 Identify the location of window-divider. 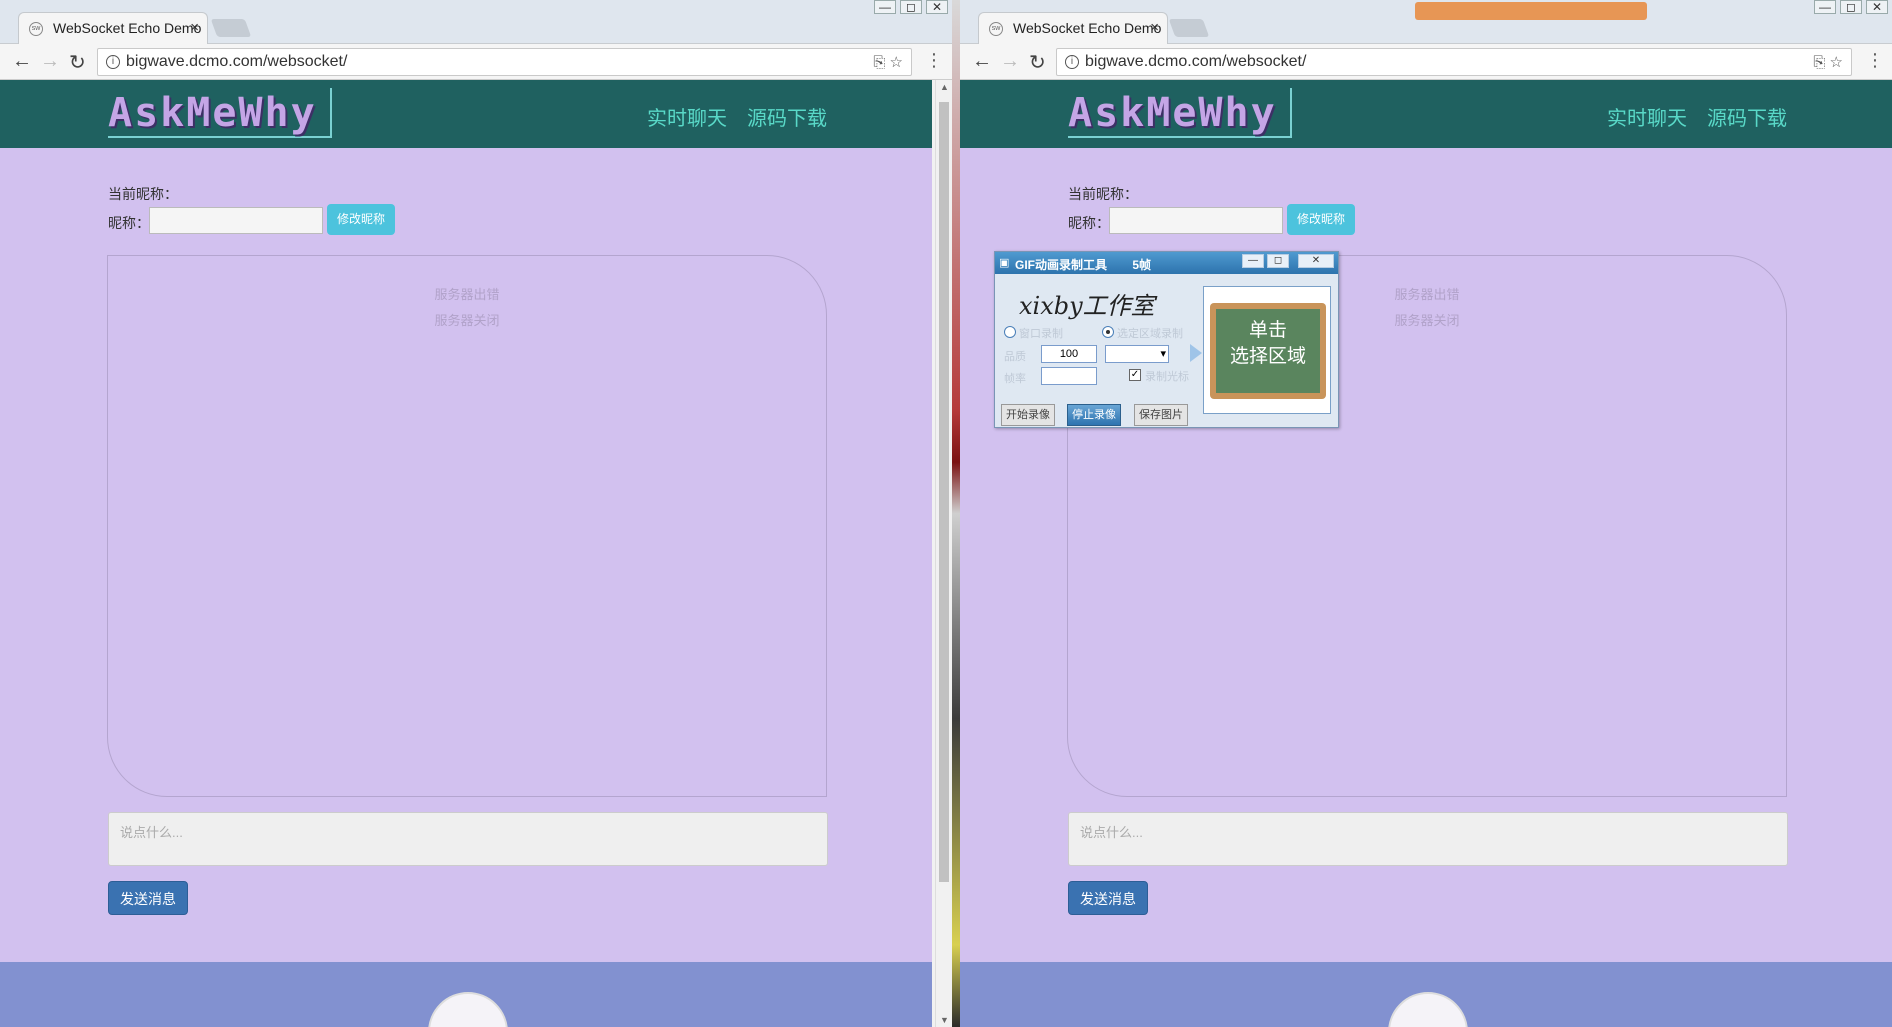
(956, 513).